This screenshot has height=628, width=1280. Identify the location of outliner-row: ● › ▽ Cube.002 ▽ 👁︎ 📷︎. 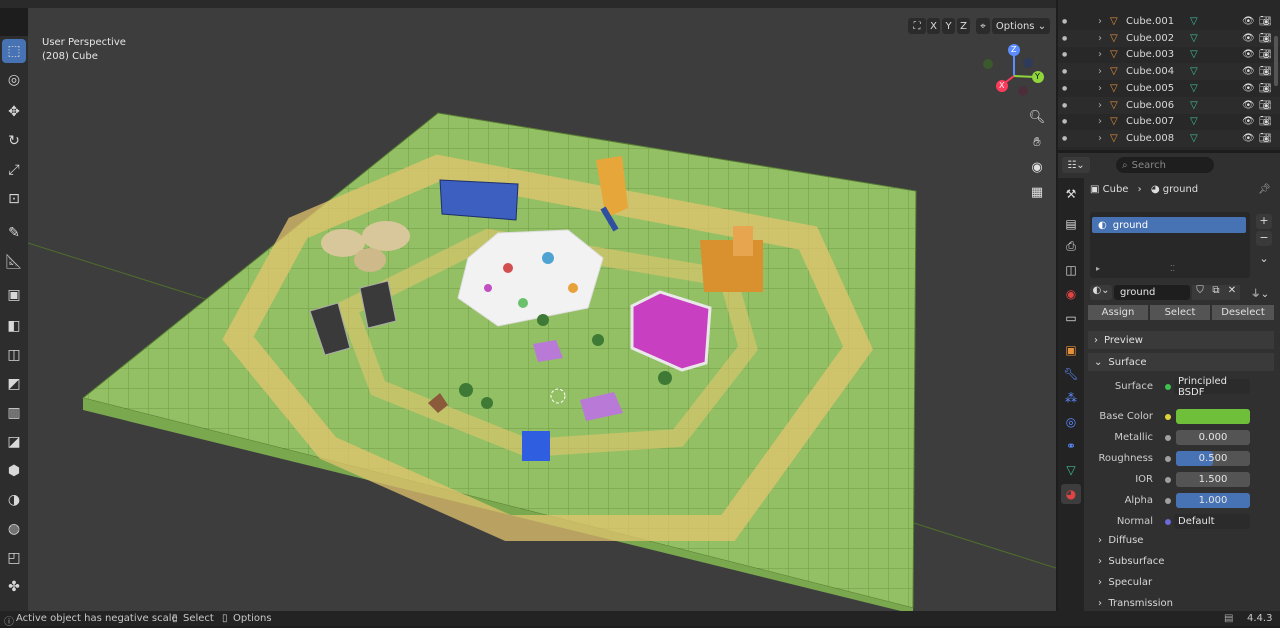
(1169, 38).